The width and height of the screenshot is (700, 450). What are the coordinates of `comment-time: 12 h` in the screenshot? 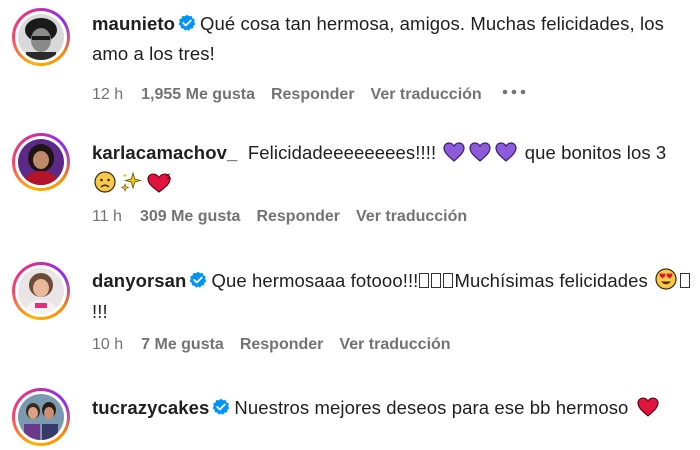 It's located at (107, 94).